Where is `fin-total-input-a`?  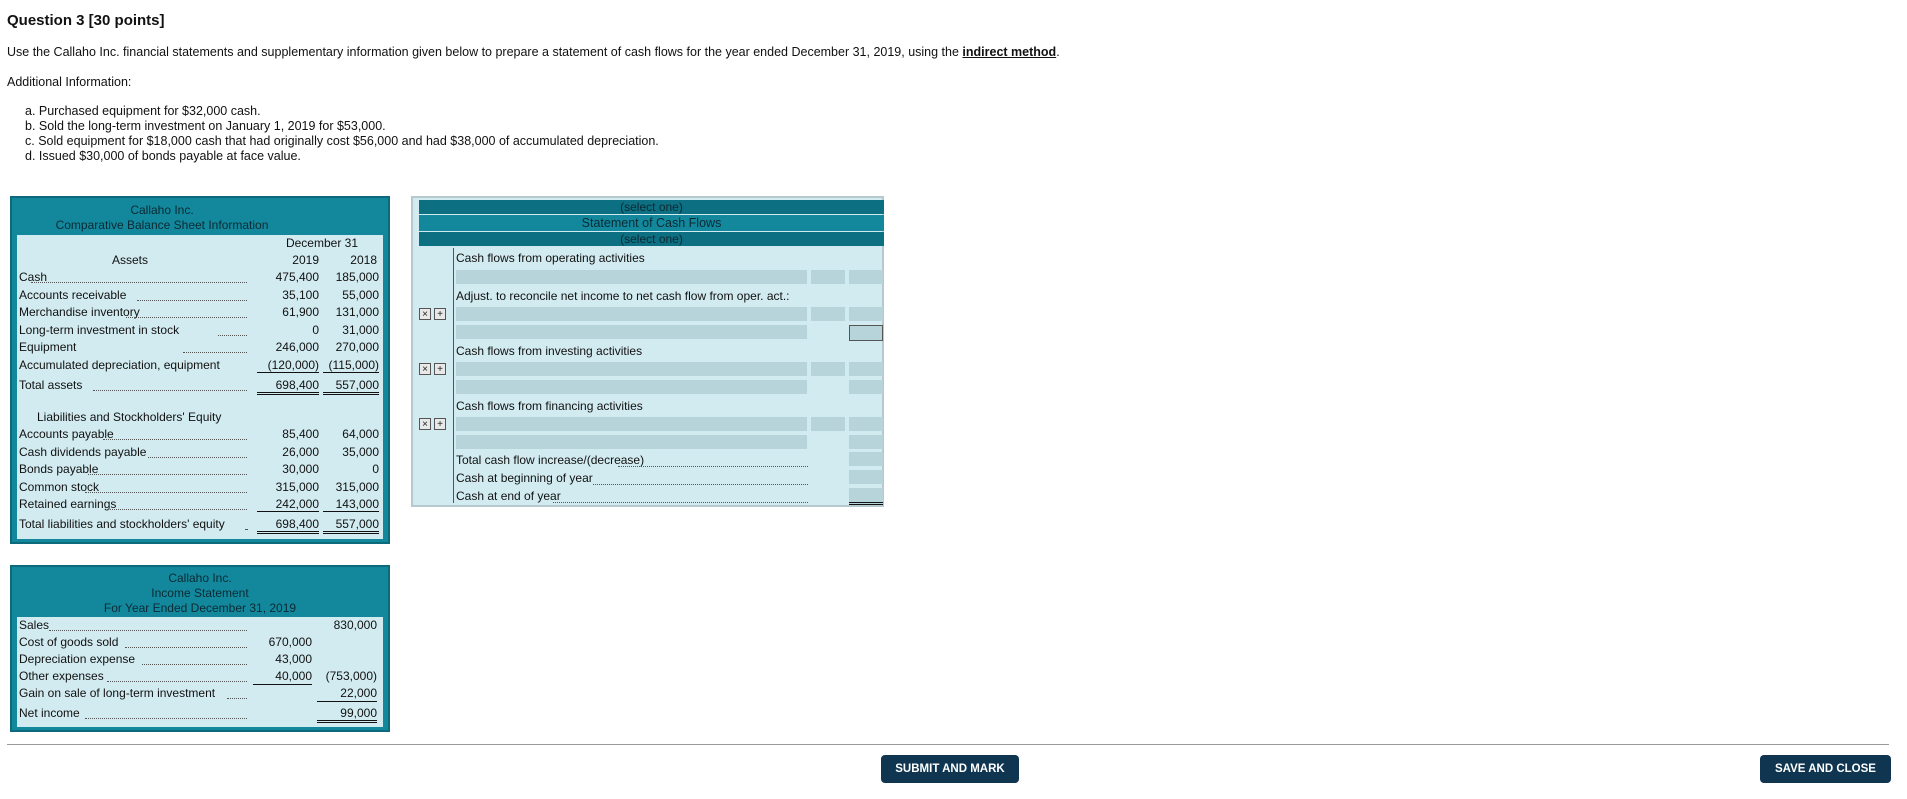
fin-total-input-a is located at coordinates (866, 424).